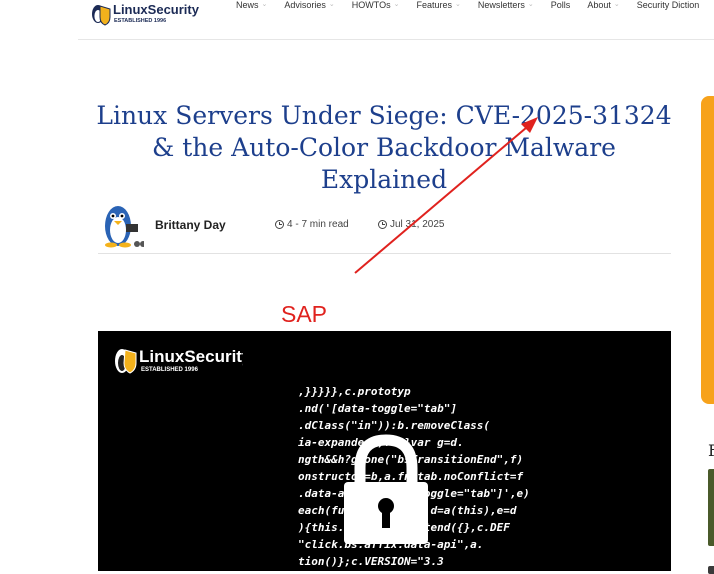  I want to click on publish-date: Jul 31, 2025, so click(411, 224).